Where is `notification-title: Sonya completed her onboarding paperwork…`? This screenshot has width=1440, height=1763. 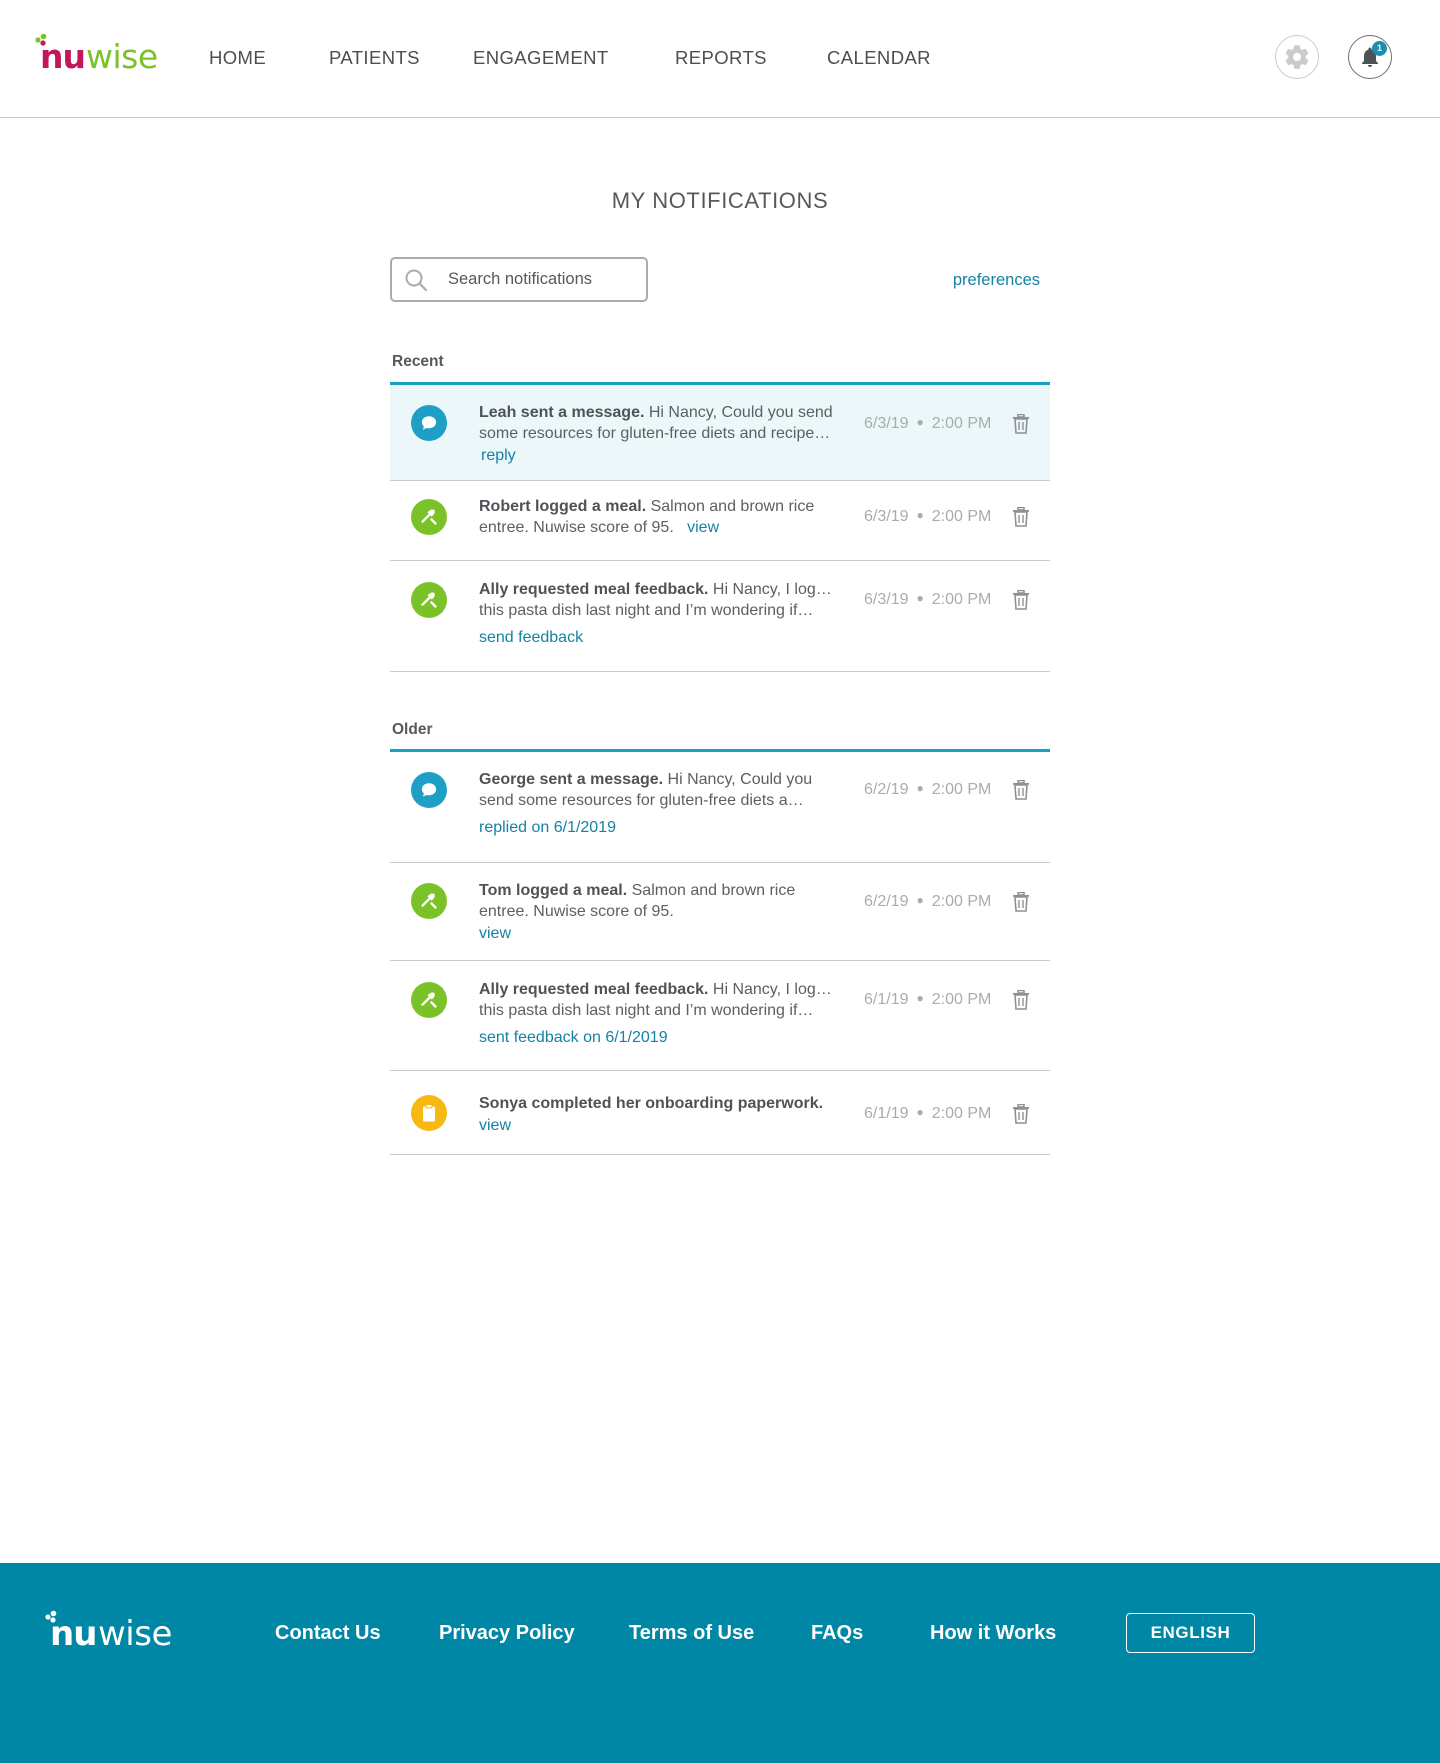
notification-title: Sonya completed her onboarding paperwork… is located at coordinates (651, 1103).